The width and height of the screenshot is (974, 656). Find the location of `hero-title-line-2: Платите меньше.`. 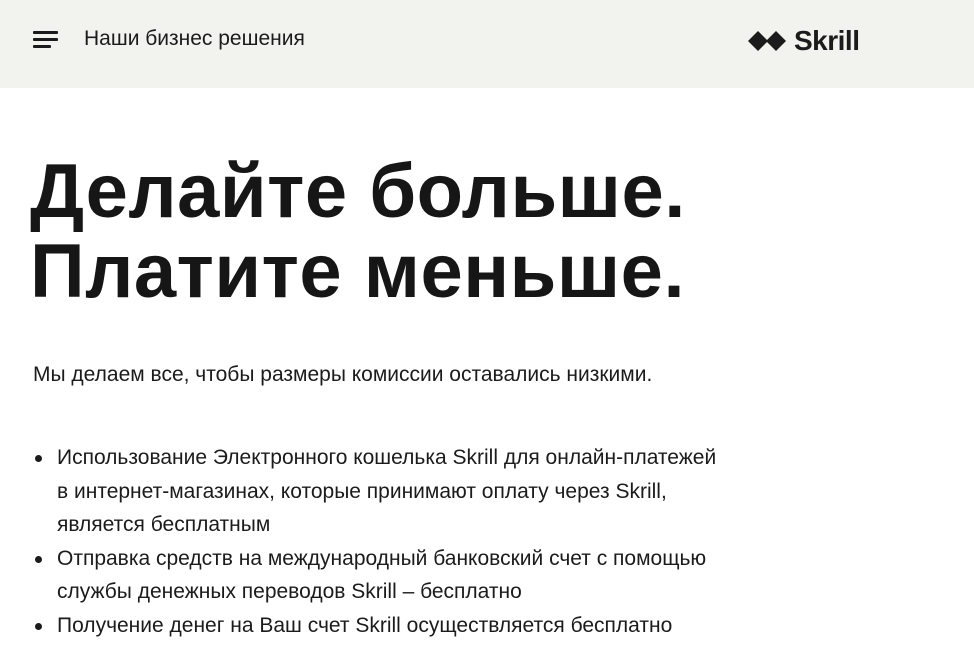

hero-title-line-2: Платите меньше. is located at coordinates (358, 271).